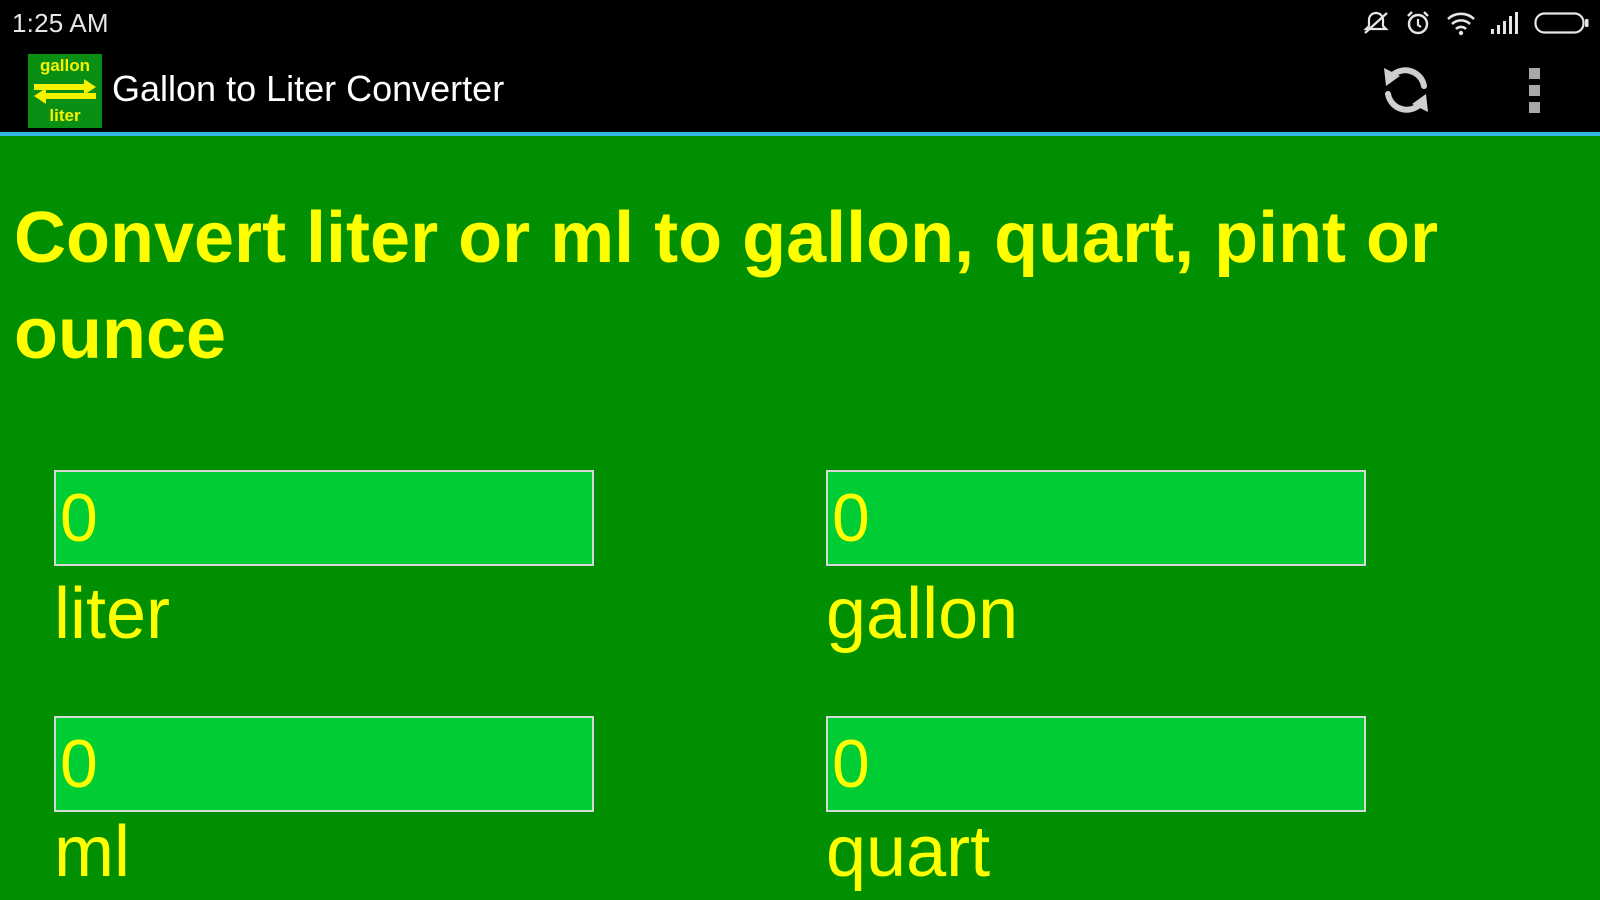  What do you see at coordinates (1562, 23) in the screenshot?
I see `battery-icon` at bounding box center [1562, 23].